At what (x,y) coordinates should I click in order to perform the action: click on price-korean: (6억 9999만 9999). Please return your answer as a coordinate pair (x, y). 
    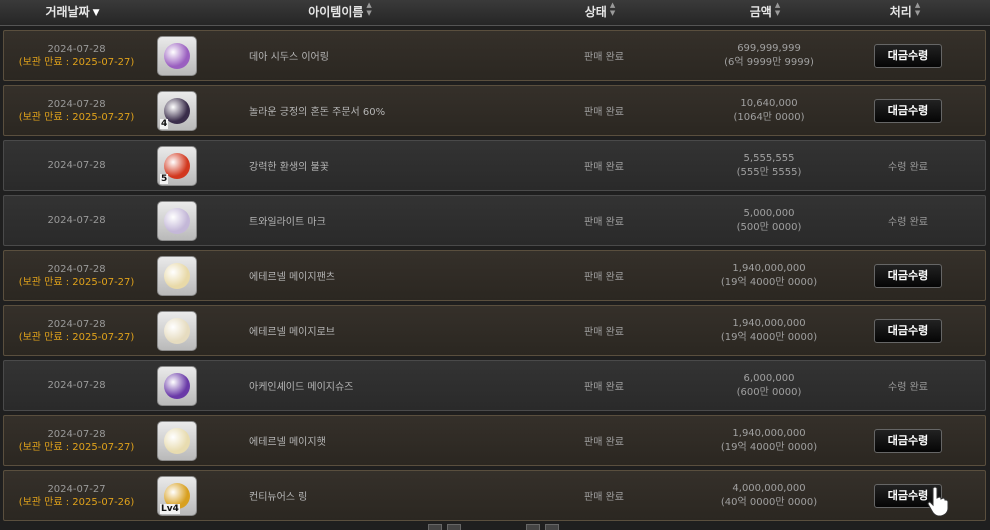
    Looking at the image, I should click on (769, 62).